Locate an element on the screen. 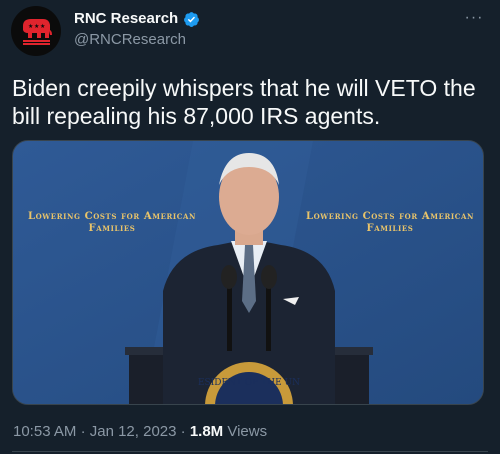 This screenshot has width=500, height=454. author-info: RNC Research @RNCResearch is located at coordinates (137, 29).